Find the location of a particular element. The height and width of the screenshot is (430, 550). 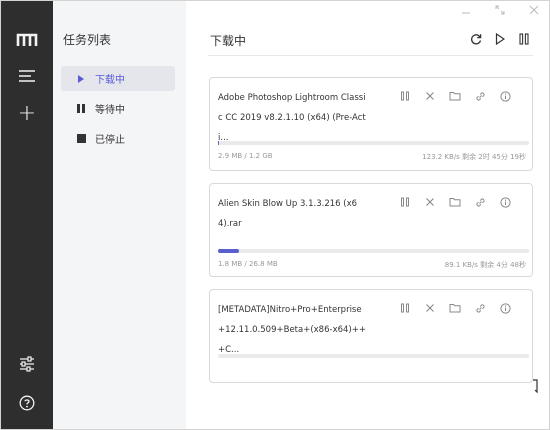

play-all-icon is located at coordinates (500, 39).